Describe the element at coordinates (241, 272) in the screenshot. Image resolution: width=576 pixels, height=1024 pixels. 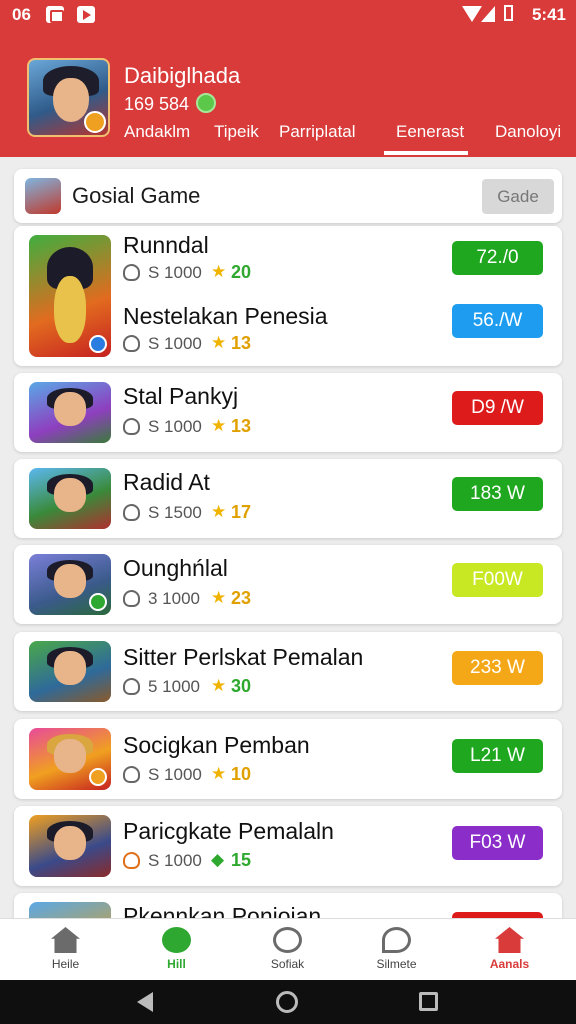
I see `game-rating: 20` at that location.